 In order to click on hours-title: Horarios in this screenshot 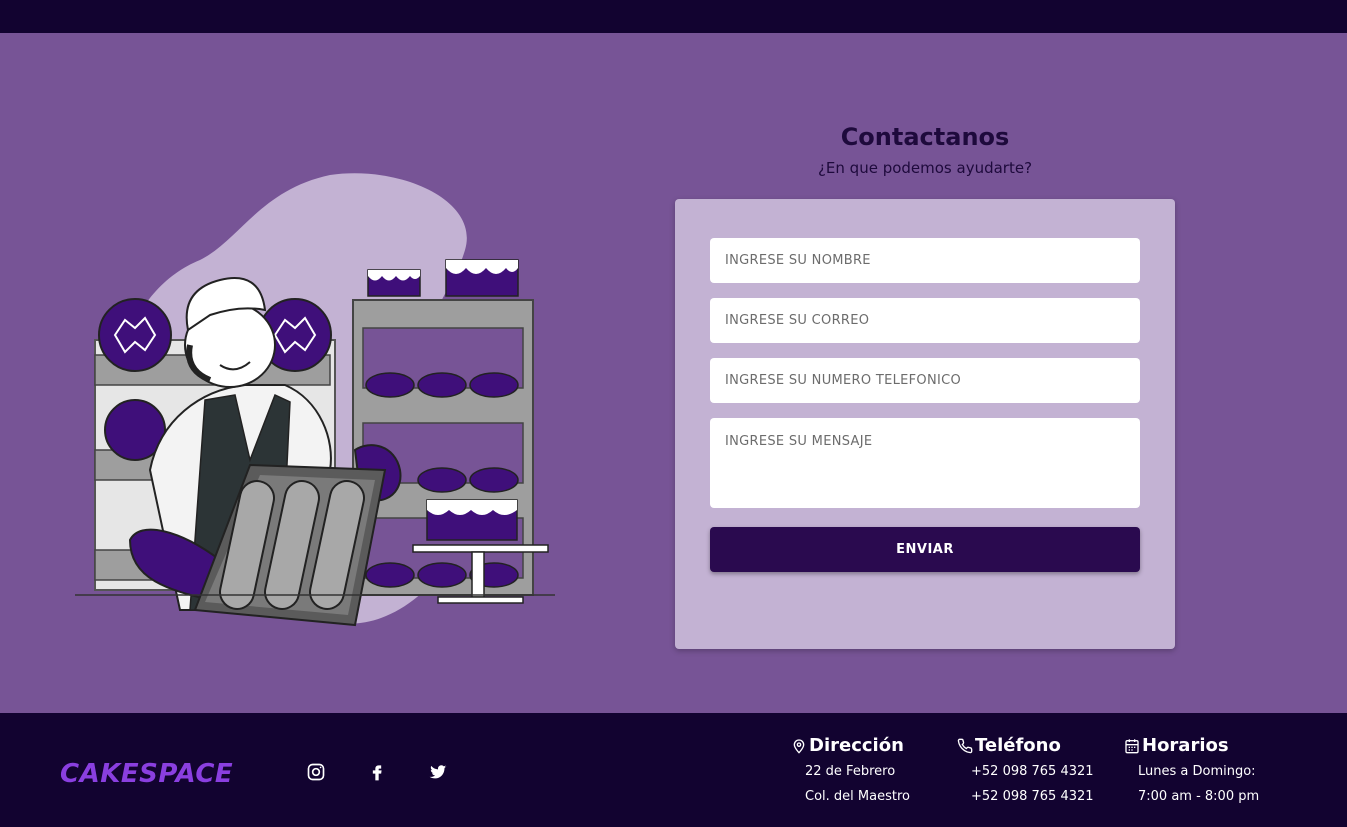, I will do `click(1185, 745)`.